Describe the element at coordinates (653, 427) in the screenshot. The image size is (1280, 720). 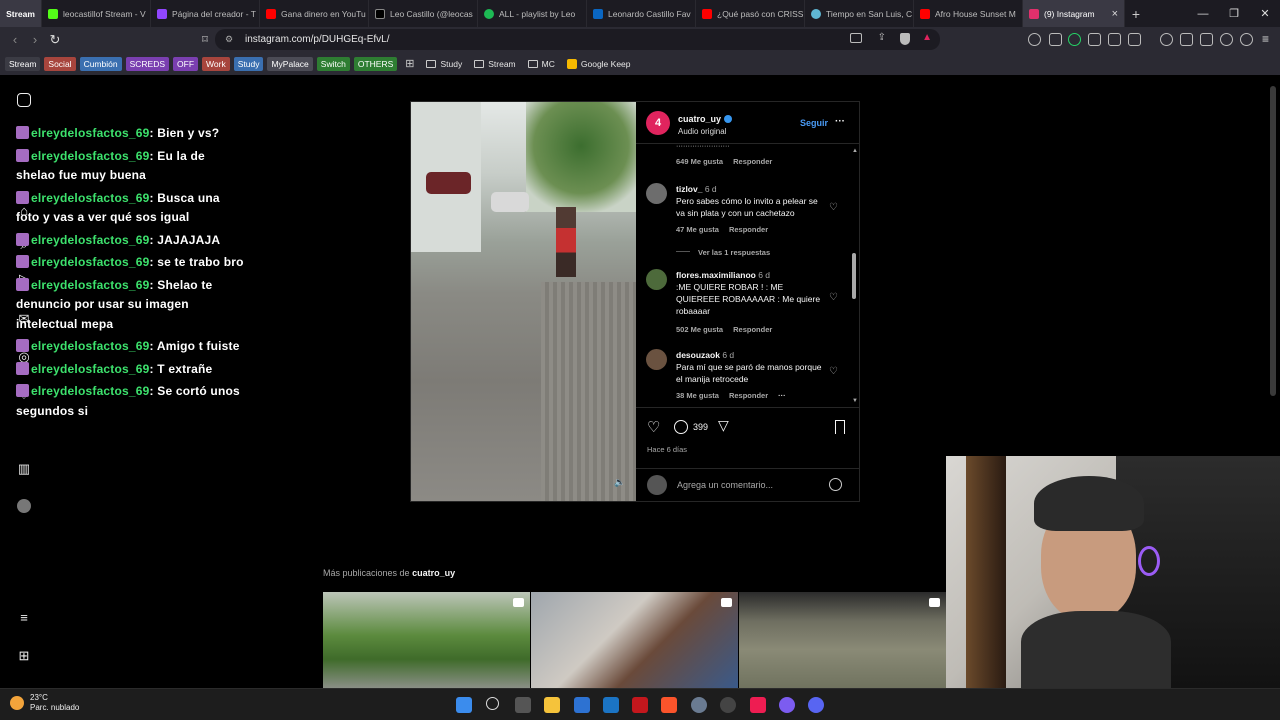
I see `like-icon: ♡` at that location.